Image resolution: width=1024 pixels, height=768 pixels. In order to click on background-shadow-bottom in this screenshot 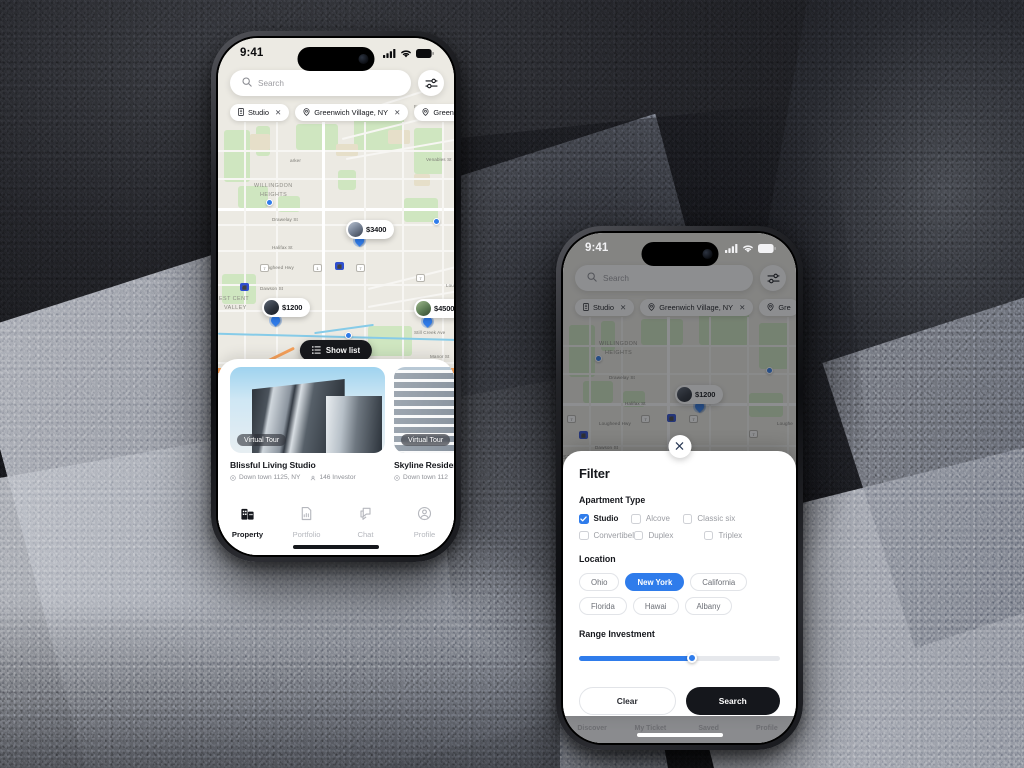, I will do `click(280, 684)`.